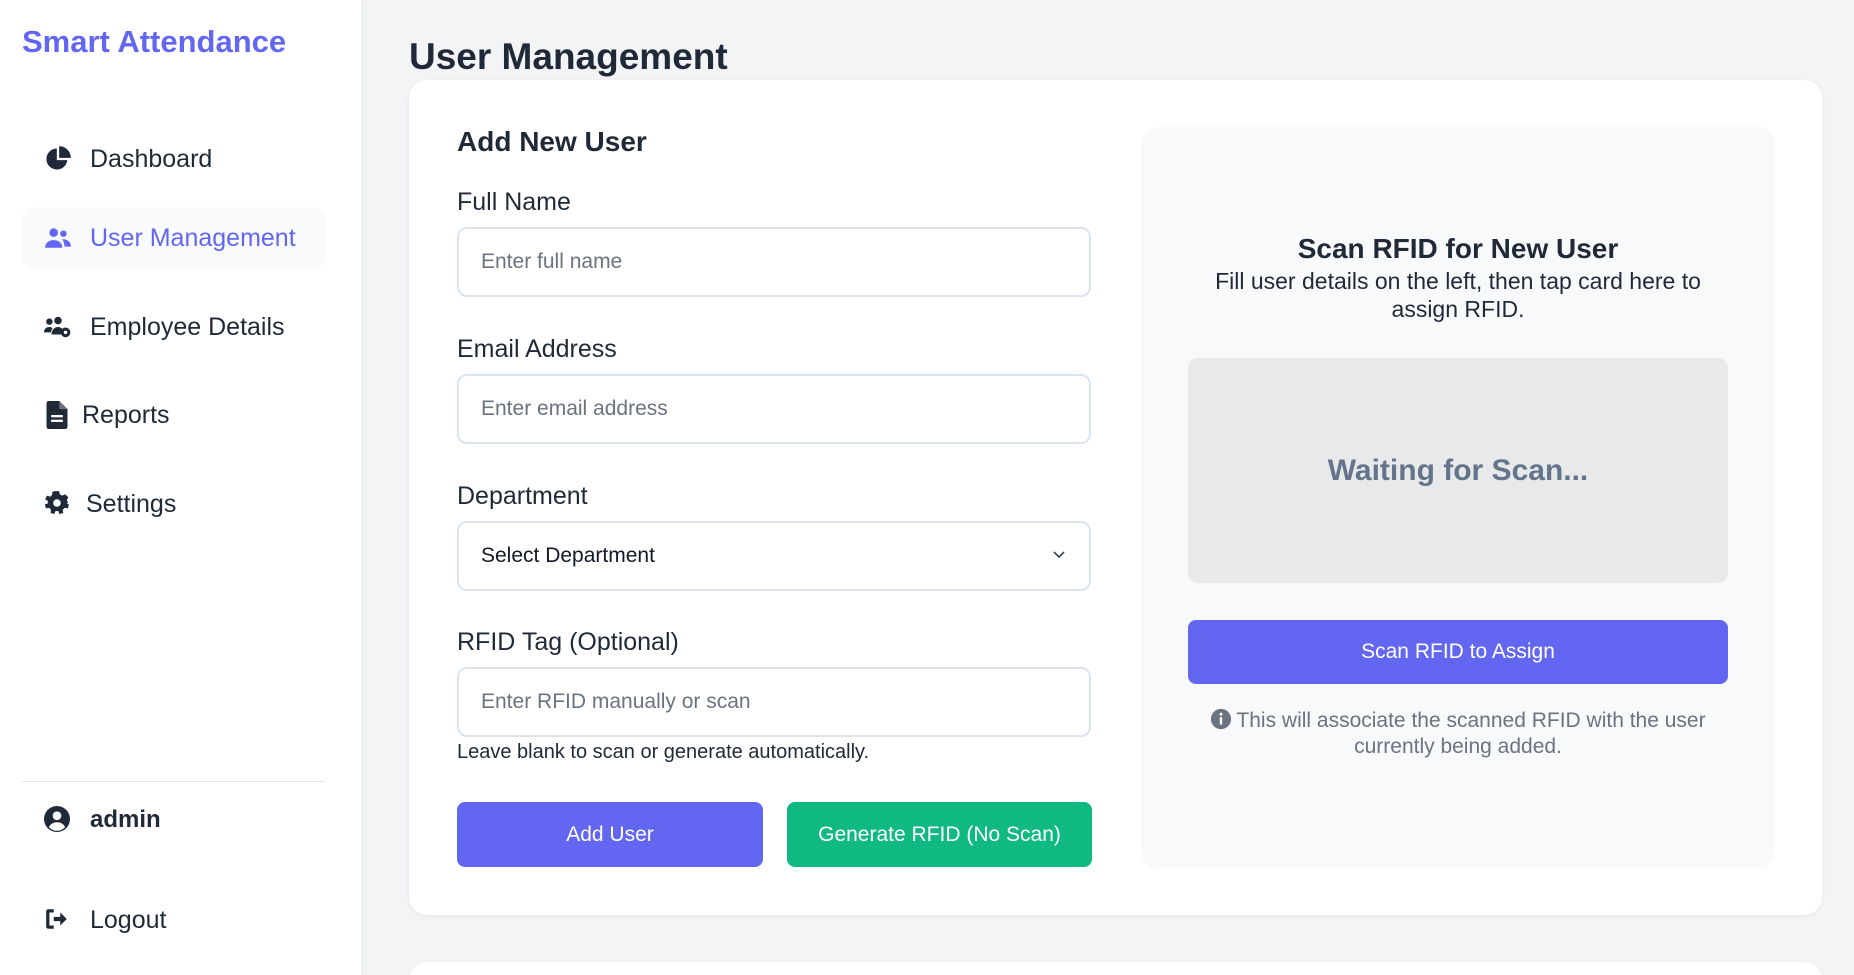 The image size is (1854, 975). Describe the element at coordinates (58, 159) in the screenshot. I see `chart-pie-icon` at that location.